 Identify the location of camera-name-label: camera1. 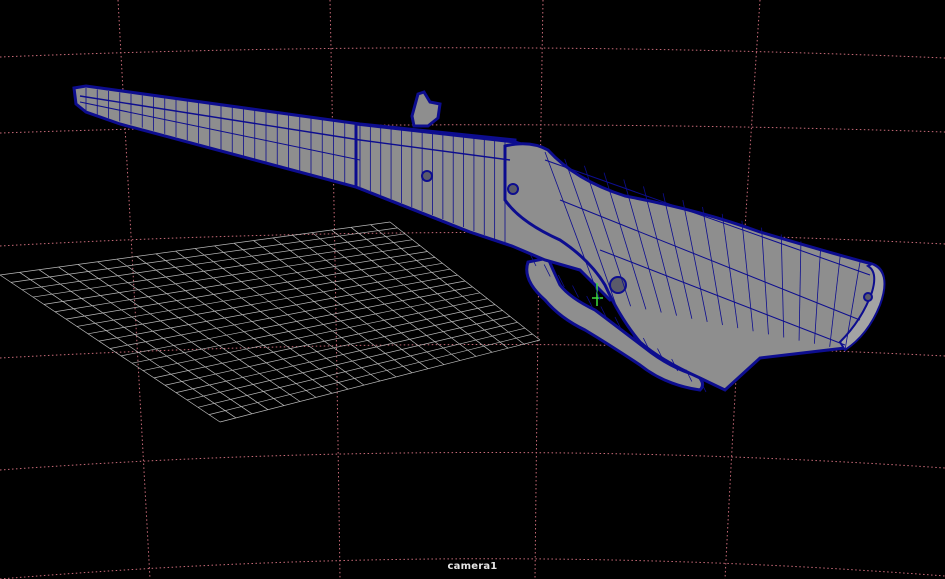
(472, 566).